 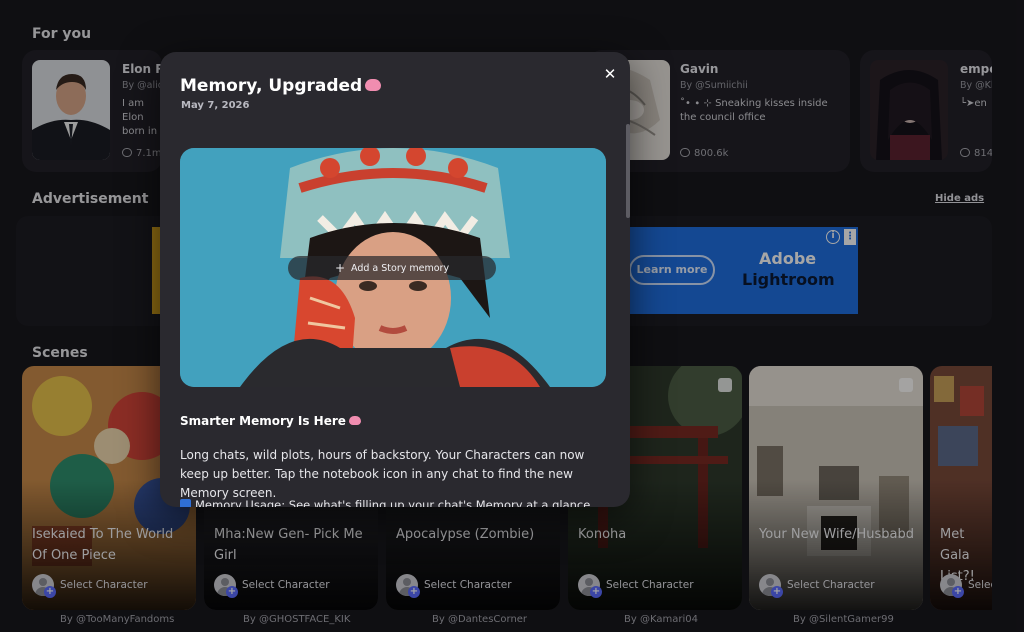 What do you see at coordinates (185, 503) in the screenshot?
I see `bar-chart-icon` at bounding box center [185, 503].